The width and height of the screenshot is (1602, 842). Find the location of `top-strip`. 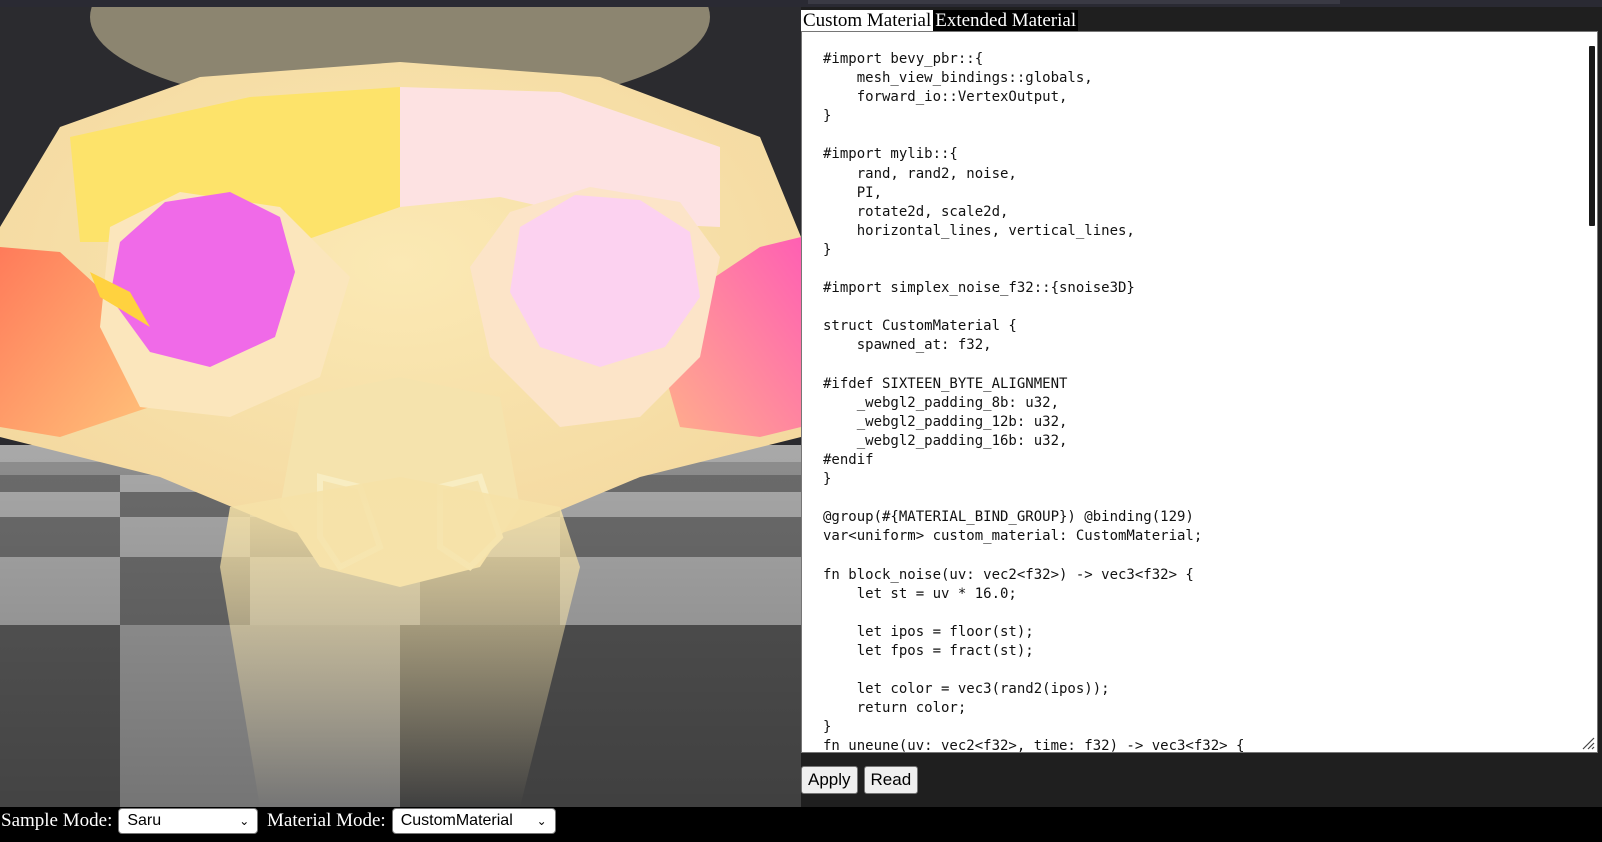

top-strip is located at coordinates (801, 3).